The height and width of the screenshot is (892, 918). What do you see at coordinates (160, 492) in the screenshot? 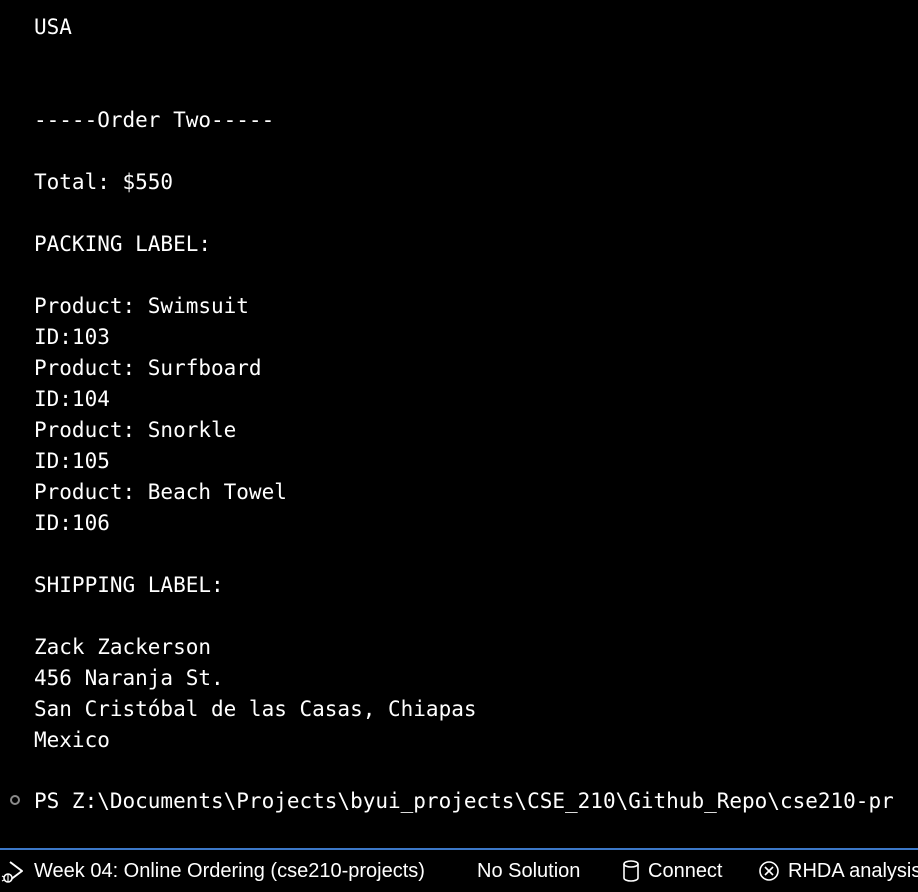
I see `output-line-product: Product: Beach Towel` at bounding box center [160, 492].